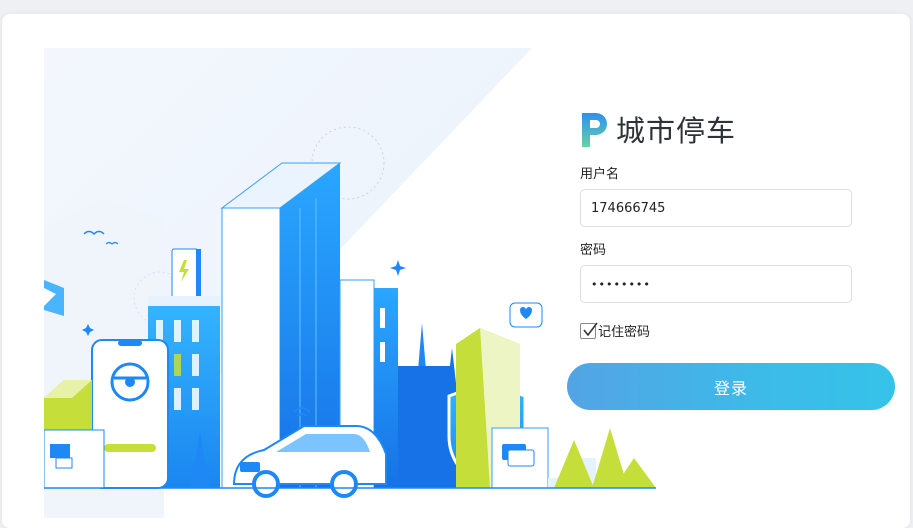 This screenshot has width=913, height=528. Describe the element at coordinates (676, 131) in the screenshot. I see `brand-name: 城市停车` at that location.